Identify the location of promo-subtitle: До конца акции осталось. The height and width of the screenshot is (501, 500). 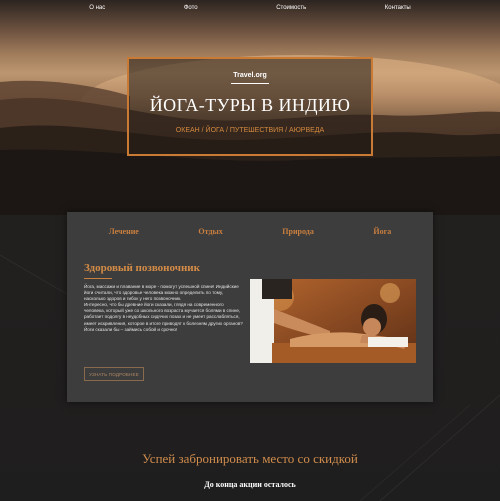
(250, 484).